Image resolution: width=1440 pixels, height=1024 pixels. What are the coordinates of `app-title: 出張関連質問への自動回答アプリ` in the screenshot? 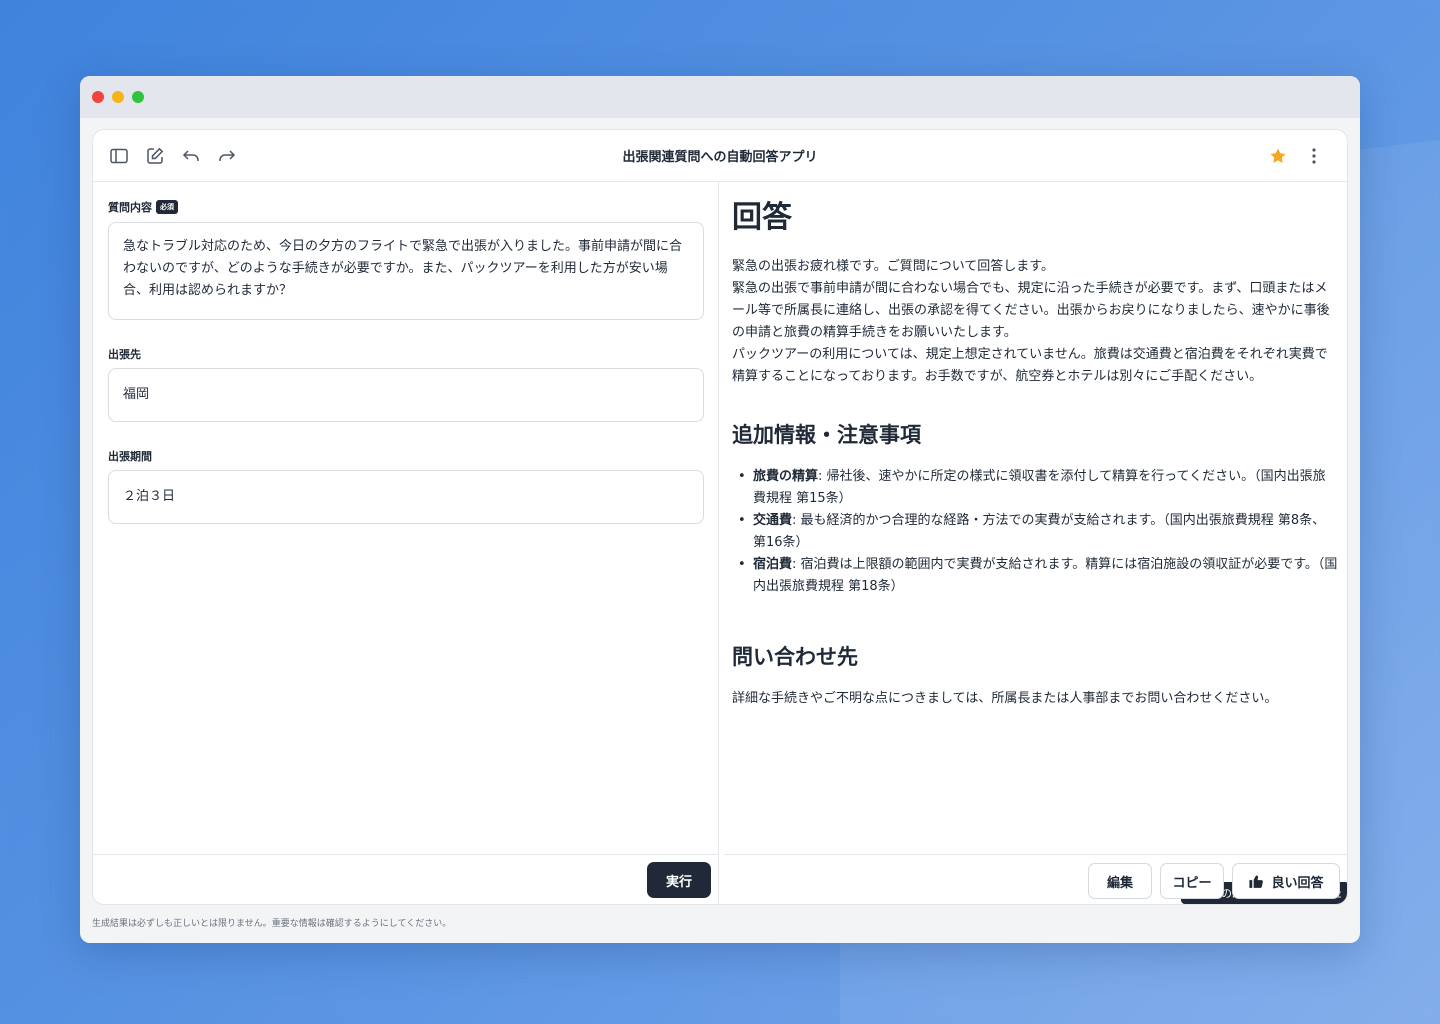 It's located at (720, 157).